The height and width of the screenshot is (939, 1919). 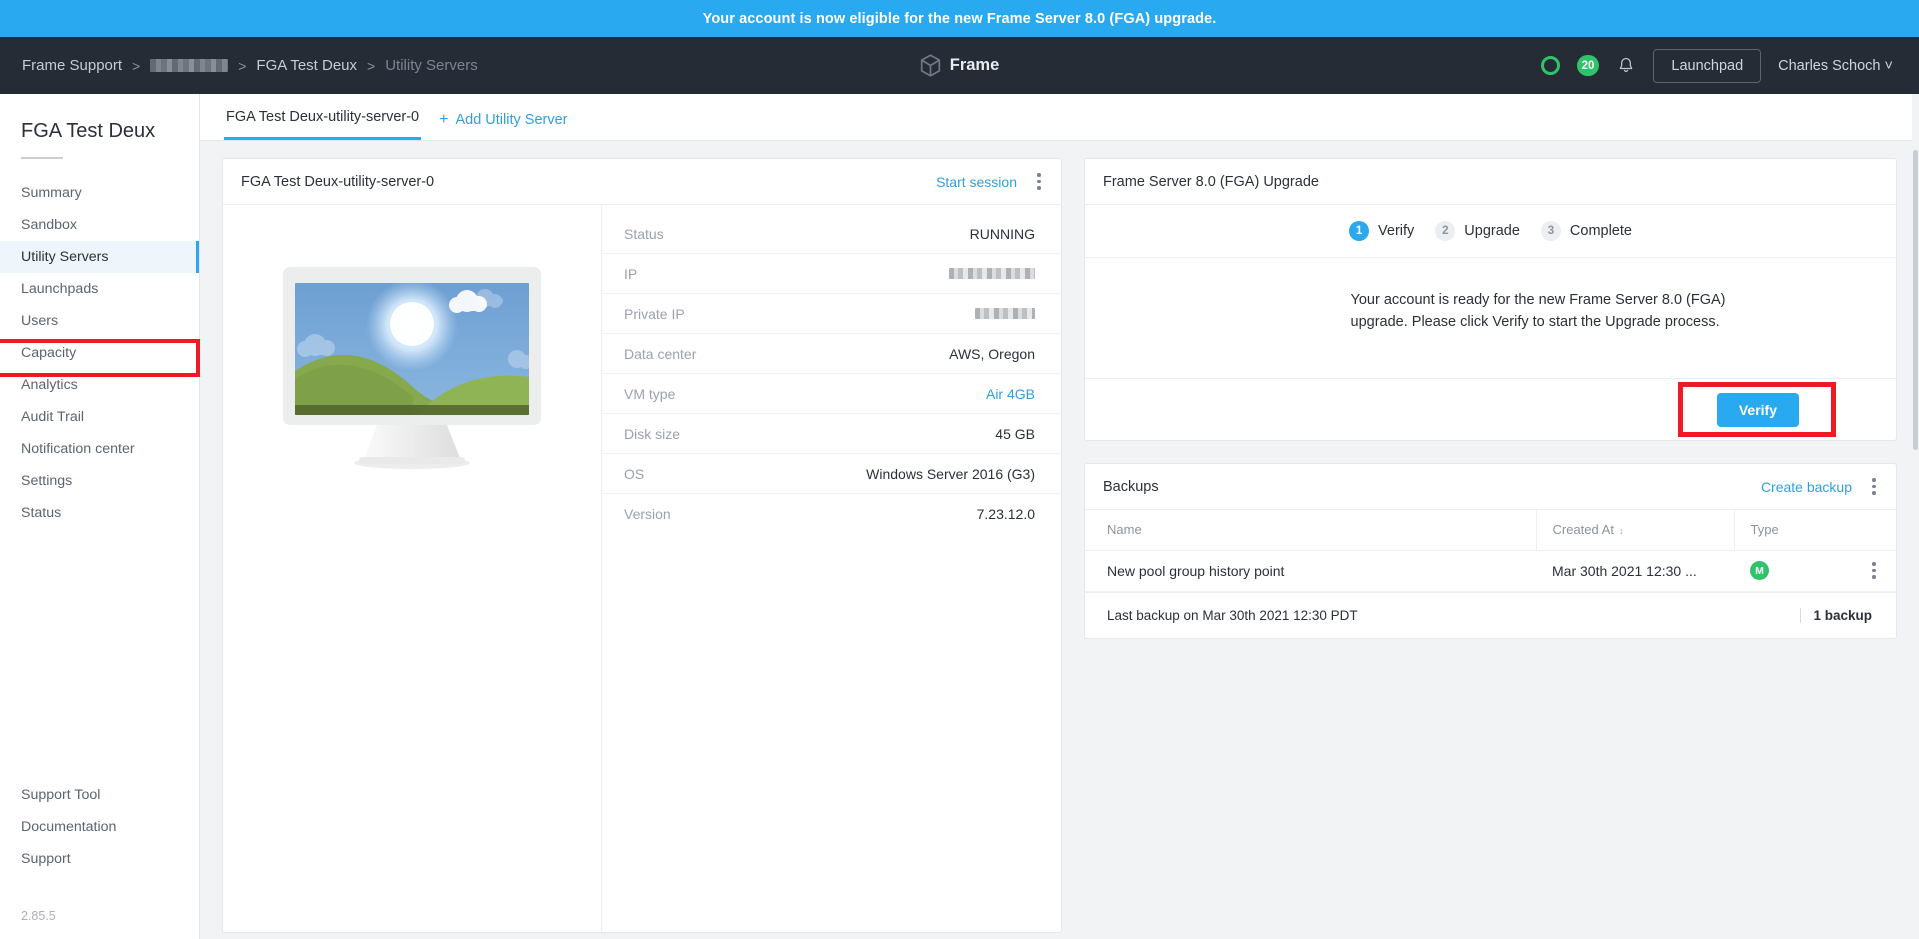 I want to click on upgrade-card-header: Frame Server 8.0 (FGA) Upgrade, so click(x=1490, y=182).